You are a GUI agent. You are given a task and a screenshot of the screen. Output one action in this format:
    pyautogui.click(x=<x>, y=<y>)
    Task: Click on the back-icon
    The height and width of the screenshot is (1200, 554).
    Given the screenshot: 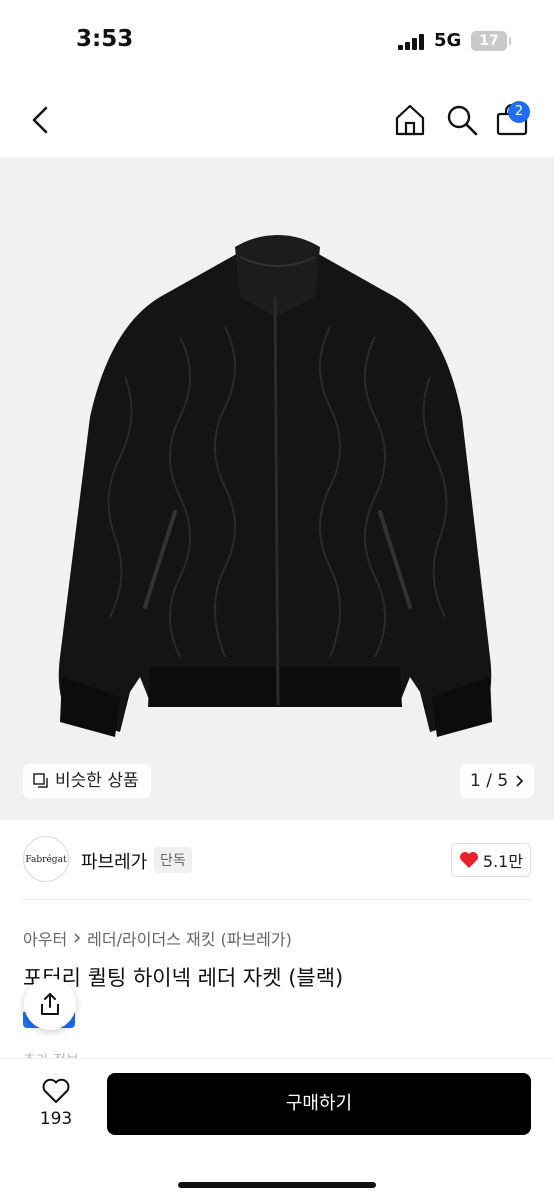 What is the action you would take?
    pyautogui.click(x=40, y=120)
    